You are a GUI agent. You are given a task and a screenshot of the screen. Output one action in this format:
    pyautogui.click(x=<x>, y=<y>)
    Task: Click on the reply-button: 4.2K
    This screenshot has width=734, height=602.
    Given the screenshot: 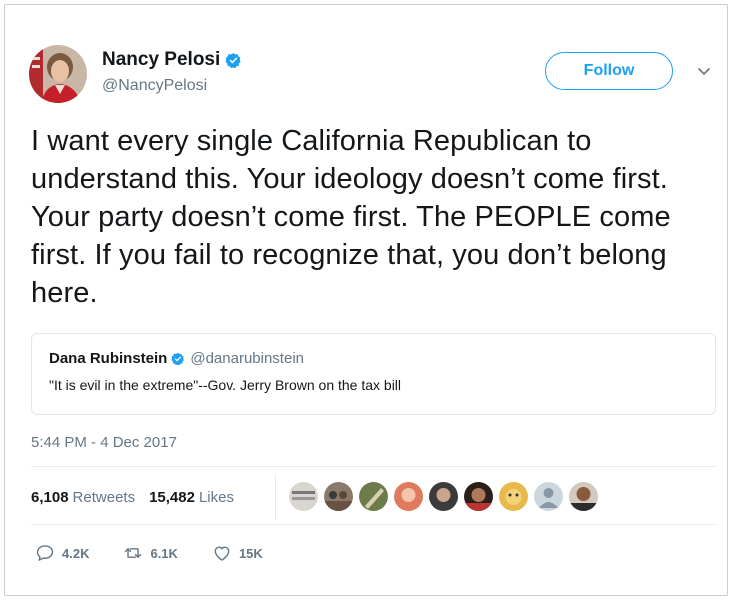 What is the action you would take?
    pyautogui.click(x=62, y=553)
    